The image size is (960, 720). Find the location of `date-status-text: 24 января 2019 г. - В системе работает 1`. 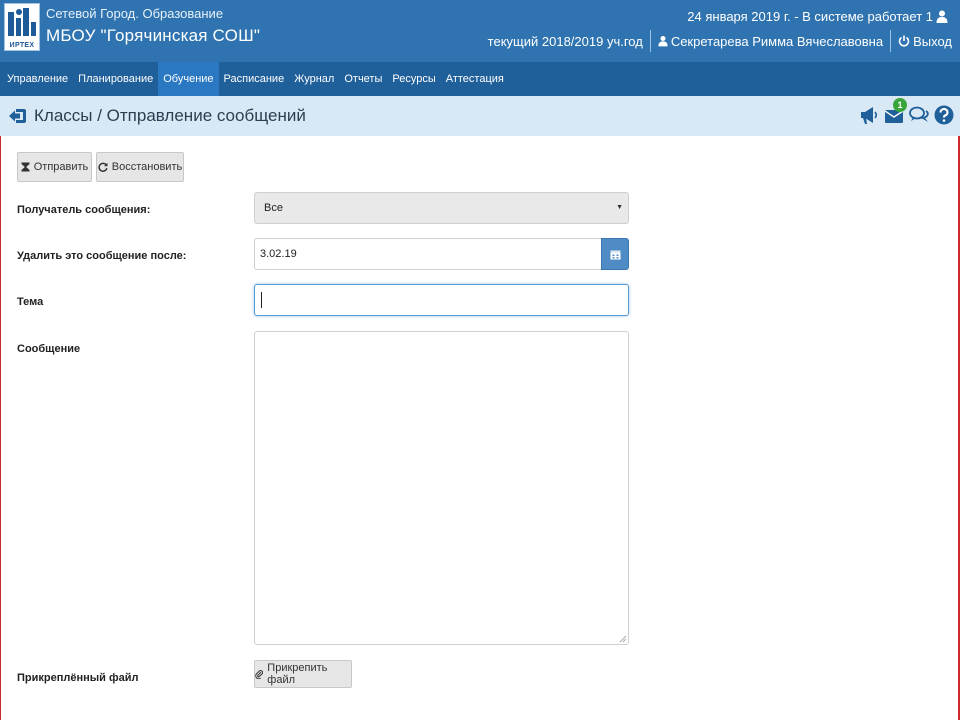

date-status-text: 24 января 2019 г. - В системе работает 1 is located at coordinates (810, 16).